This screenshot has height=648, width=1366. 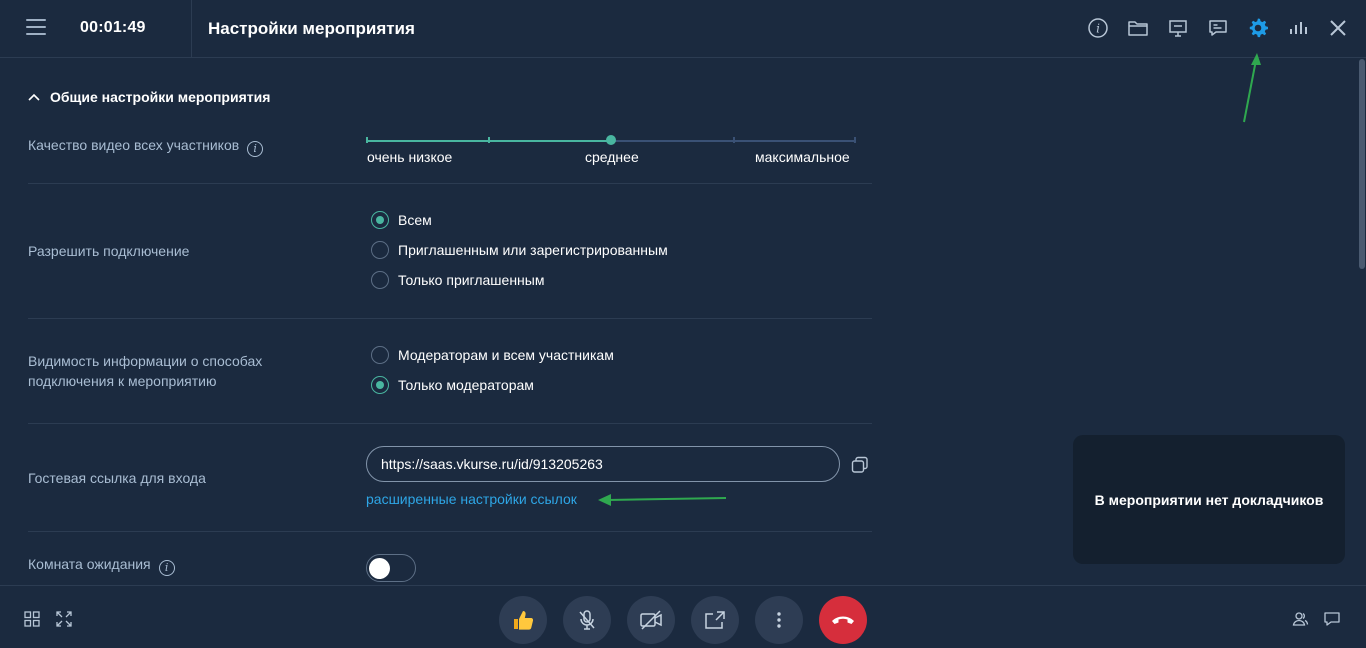 I want to click on radio-allow-invited-or-registered: Приглашенным или зарегистрированным, so click(x=519, y=250).